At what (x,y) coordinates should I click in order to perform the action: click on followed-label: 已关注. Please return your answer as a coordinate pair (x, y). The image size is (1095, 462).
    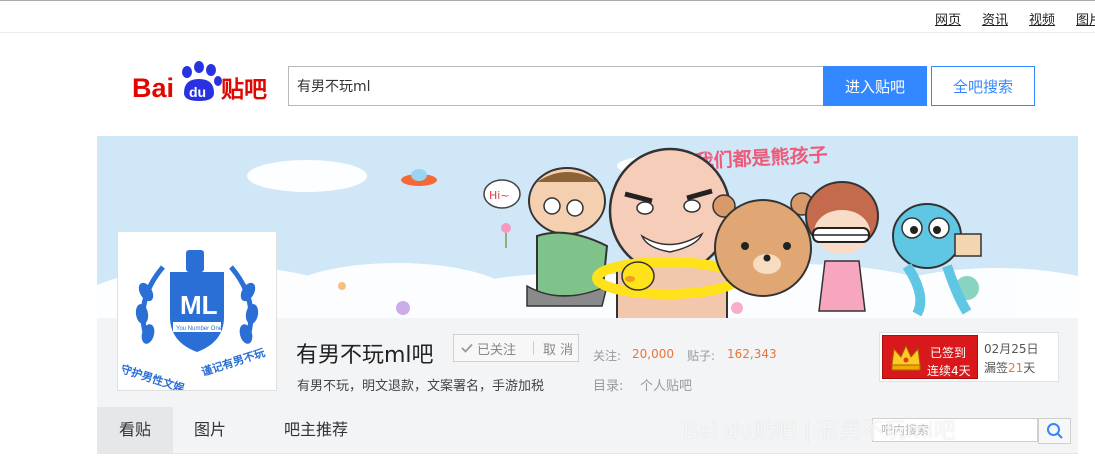
    Looking at the image, I should click on (497, 350).